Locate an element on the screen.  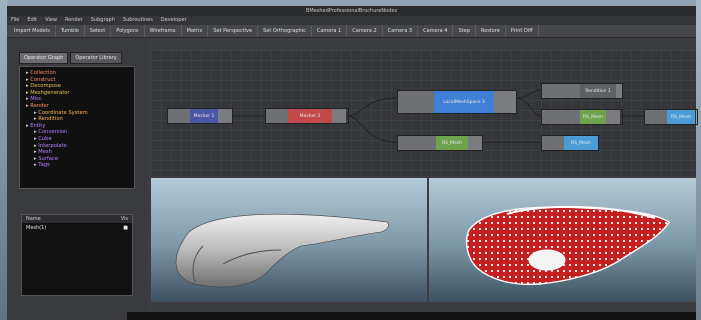
node-rs-mesh-b: RS_Mesh is located at coordinates (582, 117).